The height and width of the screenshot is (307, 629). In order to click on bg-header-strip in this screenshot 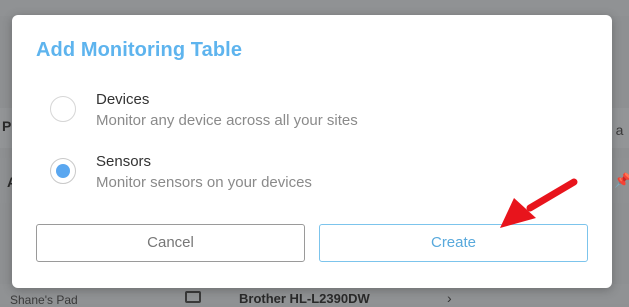, I will do `click(314, 8)`.